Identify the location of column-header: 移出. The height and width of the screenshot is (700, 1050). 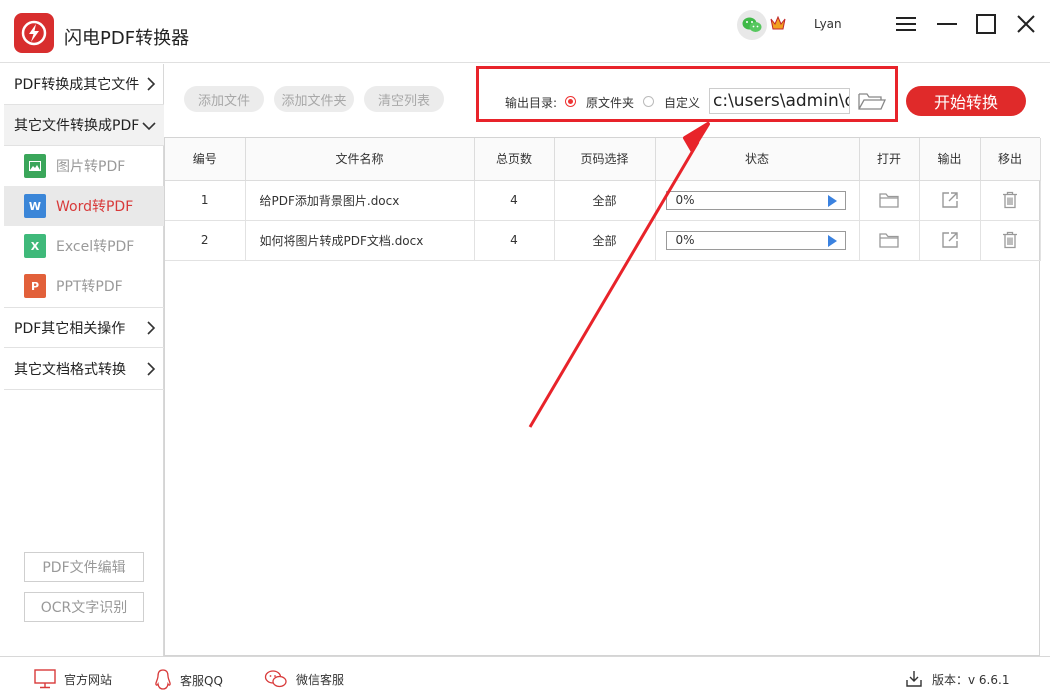
(1010, 159).